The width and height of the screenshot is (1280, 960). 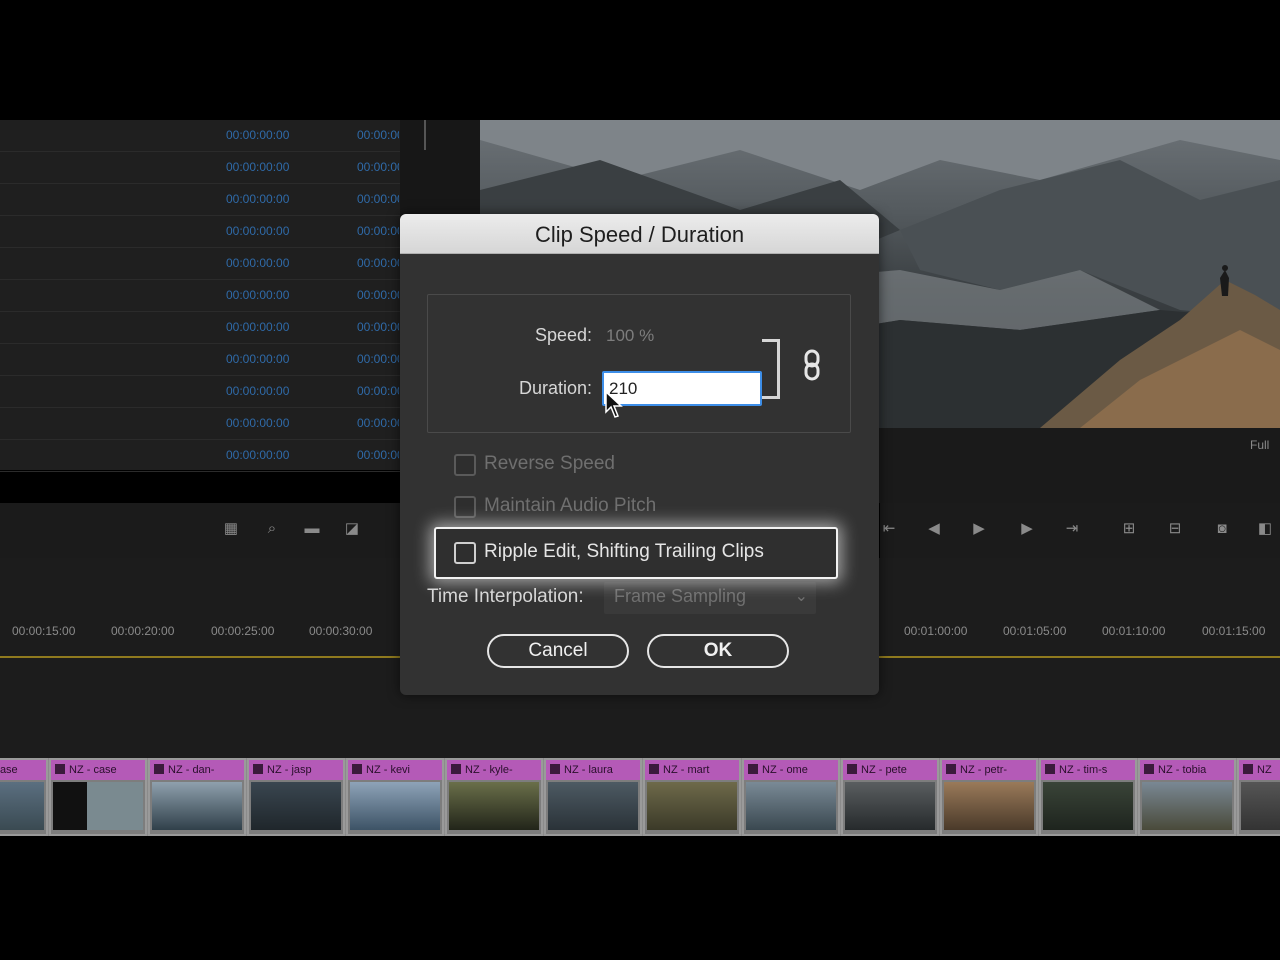 I want to click on ruler-tick-label: 00:01:10:00, so click(x=1134, y=631).